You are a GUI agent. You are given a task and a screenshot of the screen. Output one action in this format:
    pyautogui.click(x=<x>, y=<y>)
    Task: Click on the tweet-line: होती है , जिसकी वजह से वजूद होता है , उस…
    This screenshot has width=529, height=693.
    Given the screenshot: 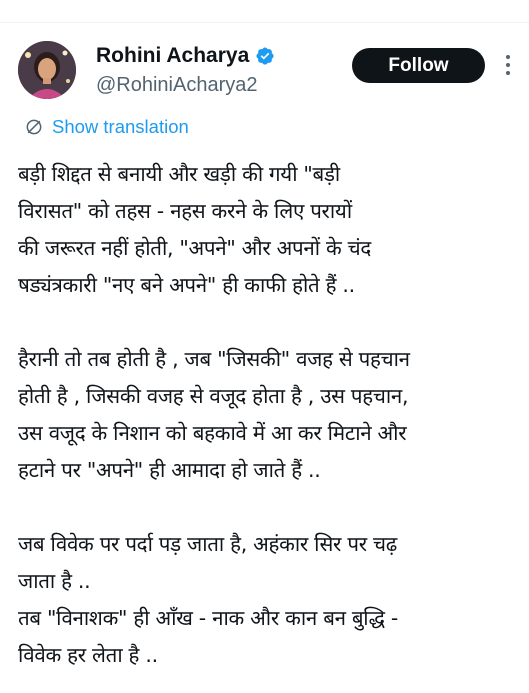 What is the action you would take?
    pyautogui.click(x=213, y=396)
    